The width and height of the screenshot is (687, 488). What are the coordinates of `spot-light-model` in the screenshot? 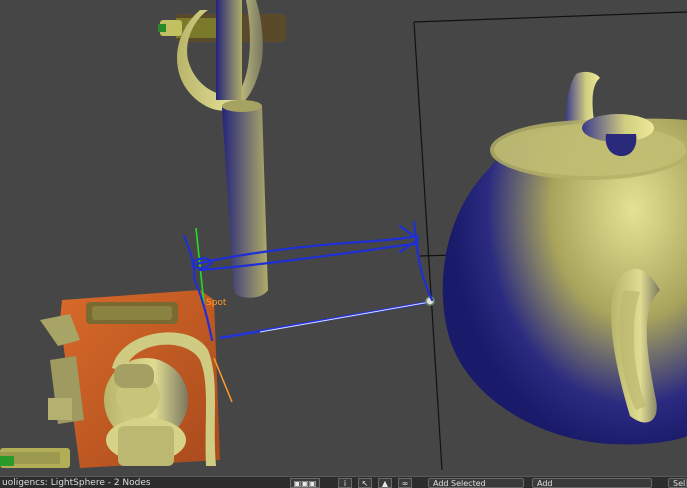 It's located at (110, 379).